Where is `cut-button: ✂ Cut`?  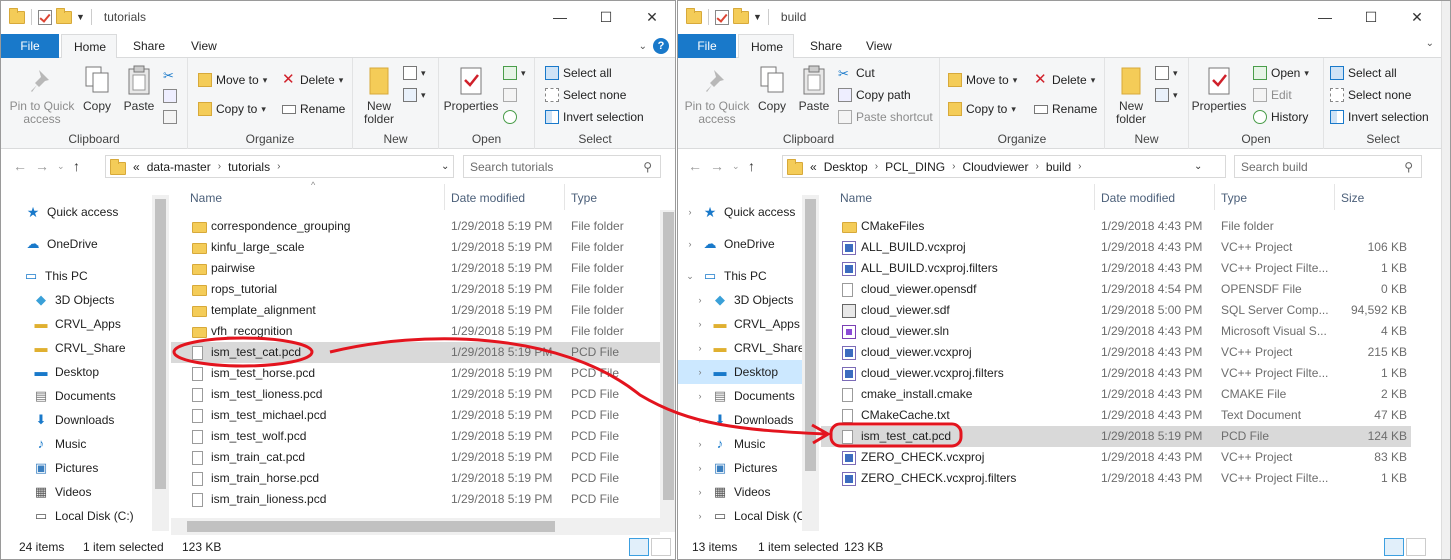
cut-button: ✂ Cut is located at coordinates (856, 73).